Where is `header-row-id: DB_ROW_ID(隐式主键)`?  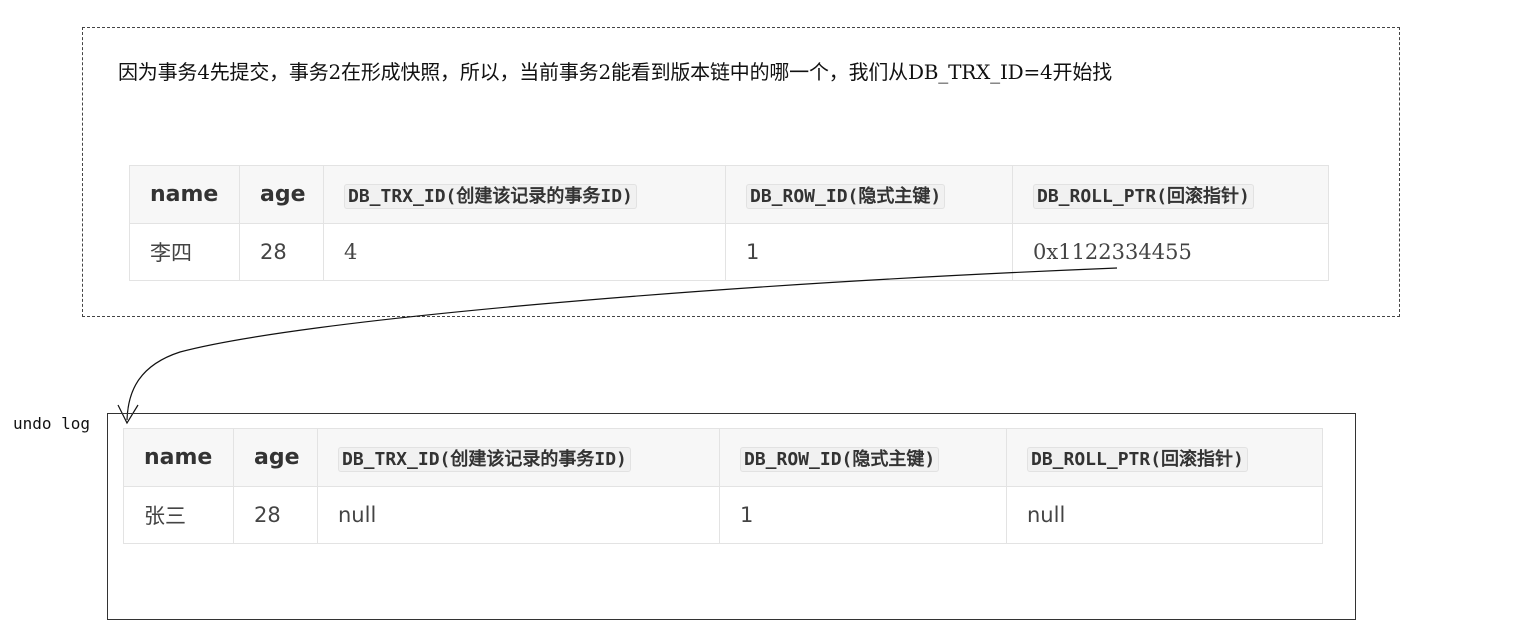 header-row-id: DB_ROW_ID(隐式主键) is located at coordinates (863, 457).